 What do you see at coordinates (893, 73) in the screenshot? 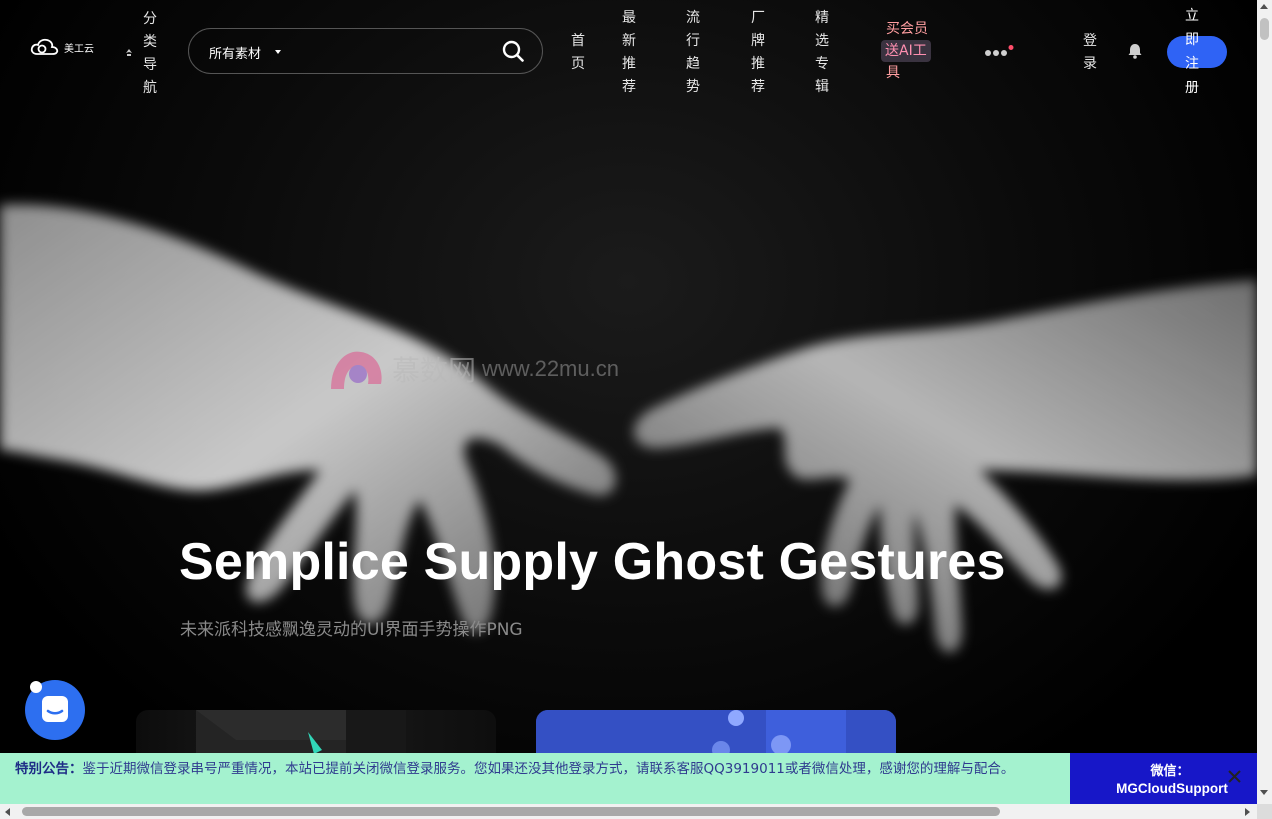
I see `vip-promo-line3: 具` at bounding box center [893, 73].